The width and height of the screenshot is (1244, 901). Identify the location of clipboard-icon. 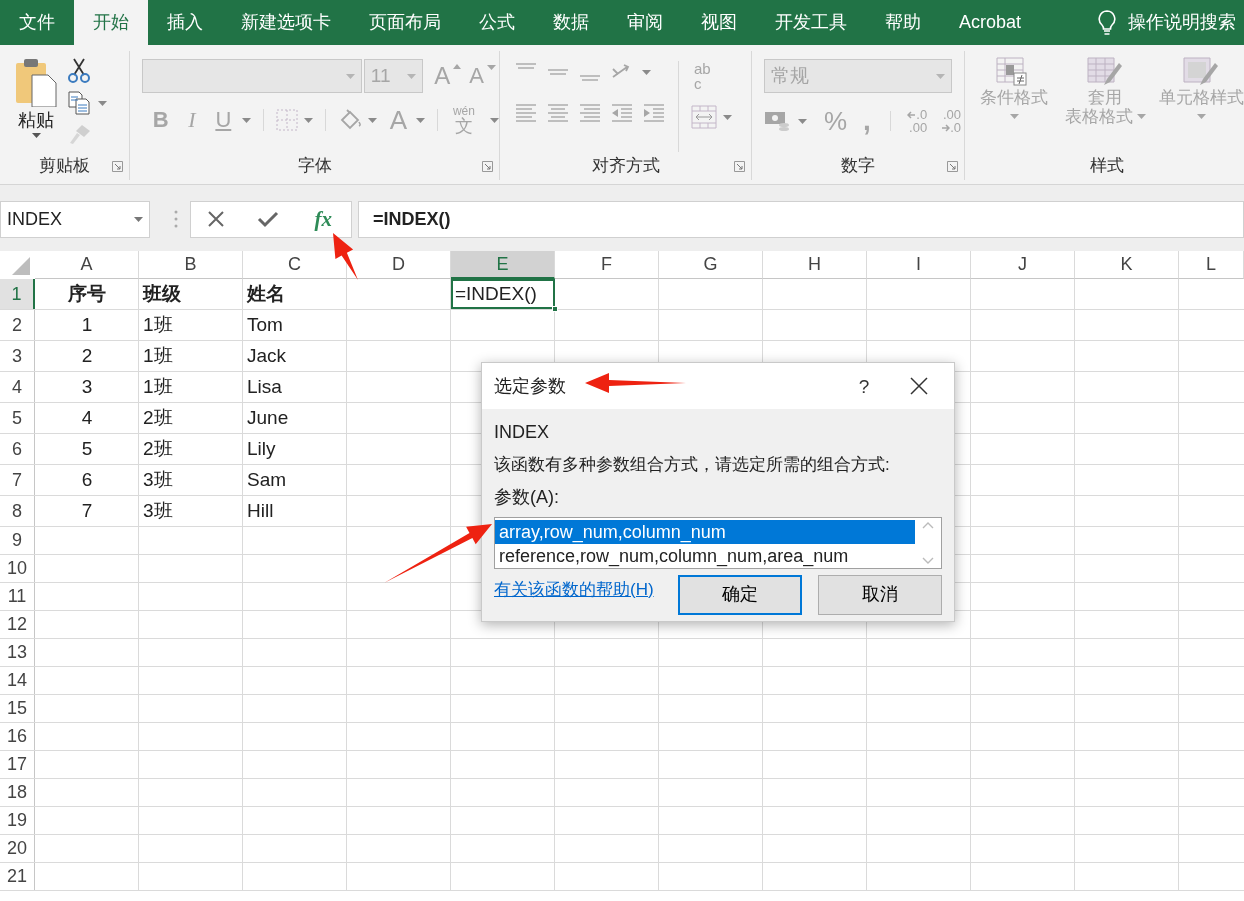
(36, 82).